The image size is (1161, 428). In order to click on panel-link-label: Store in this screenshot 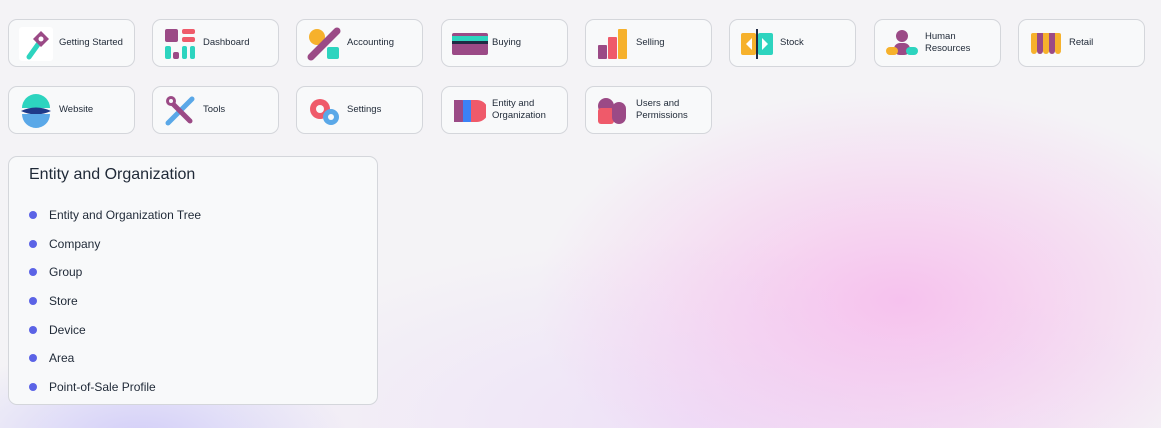, I will do `click(63, 301)`.